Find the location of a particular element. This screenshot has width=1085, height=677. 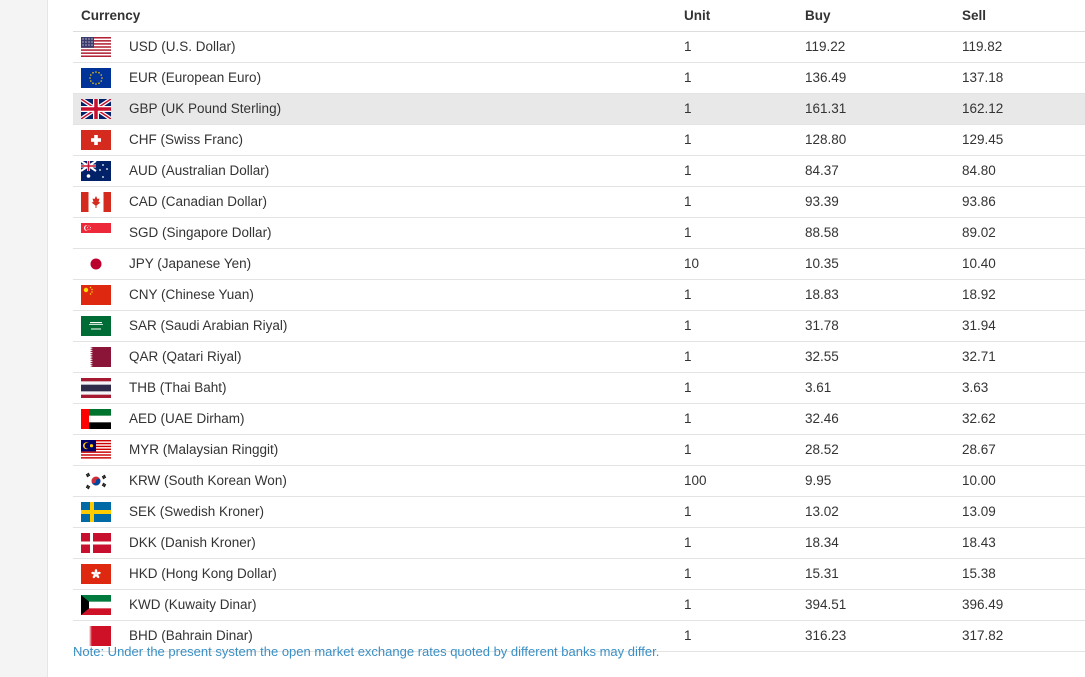

table-row: CHF (Swiss Franc) 1 128.80 129.45 is located at coordinates (579, 140).